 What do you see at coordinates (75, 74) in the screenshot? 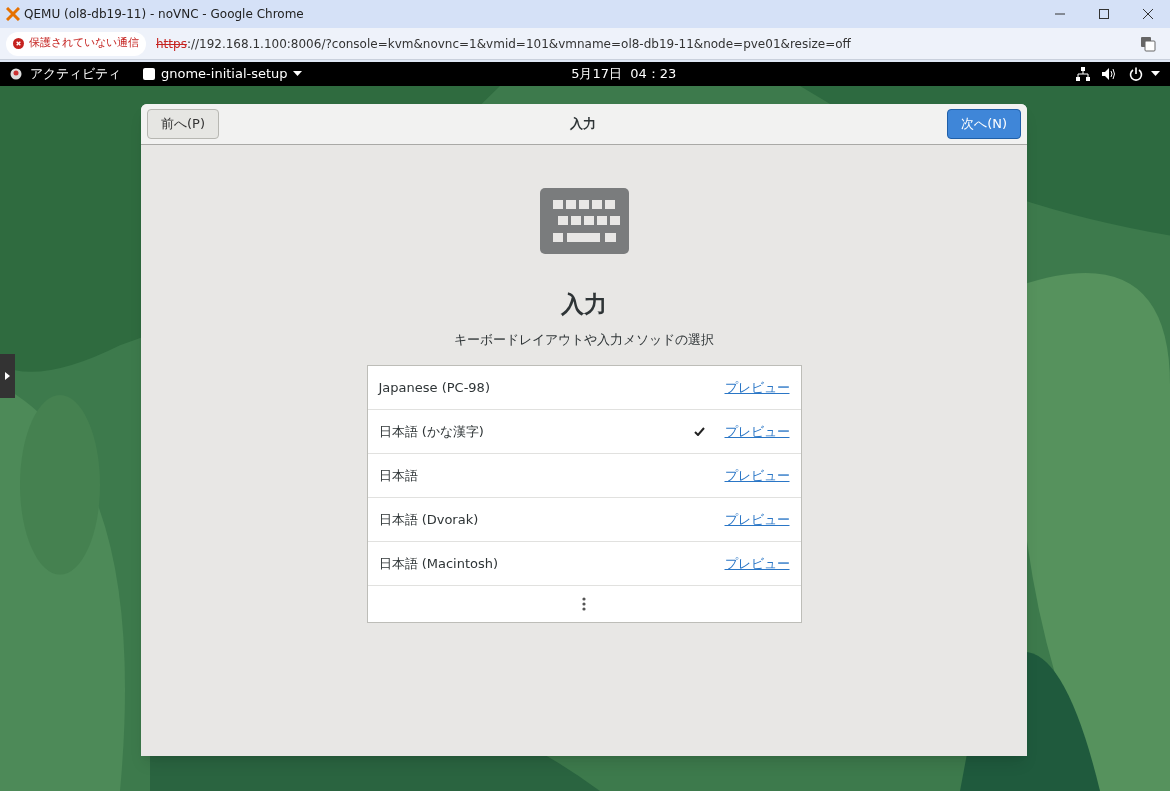
I see `activities-button: アクティビティ` at bounding box center [75, 74].